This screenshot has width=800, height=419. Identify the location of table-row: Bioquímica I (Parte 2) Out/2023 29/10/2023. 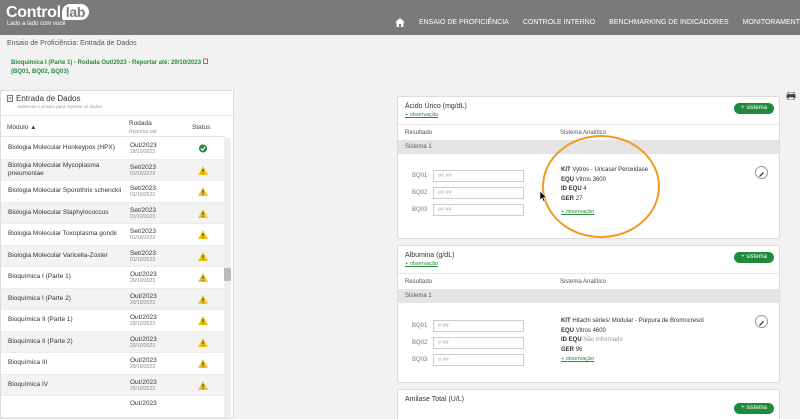
(113, 299).